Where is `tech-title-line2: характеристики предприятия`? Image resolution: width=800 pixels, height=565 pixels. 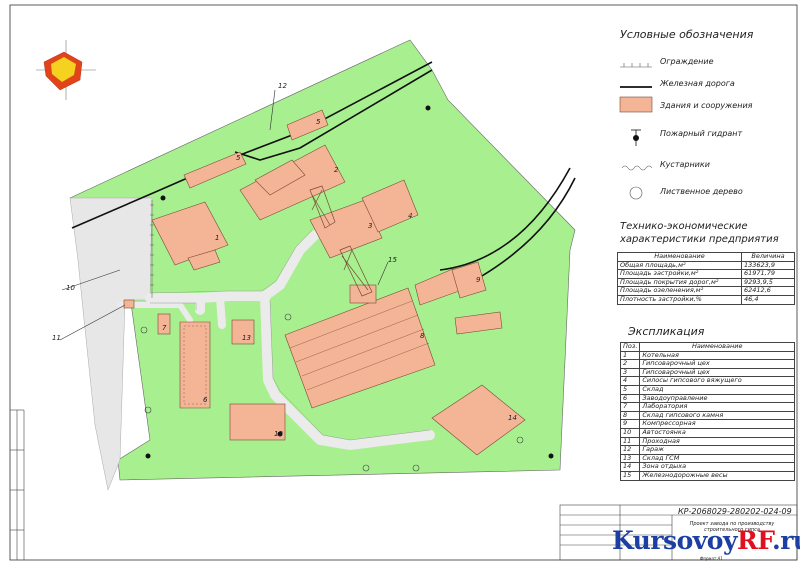
tech-title-line2: характеристики предприятия is located at coordinates (699, 239).